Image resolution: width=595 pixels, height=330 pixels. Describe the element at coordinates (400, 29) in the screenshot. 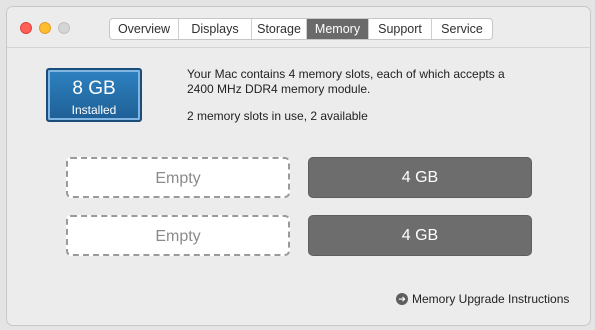

I see `tab-support: Support` at that location.